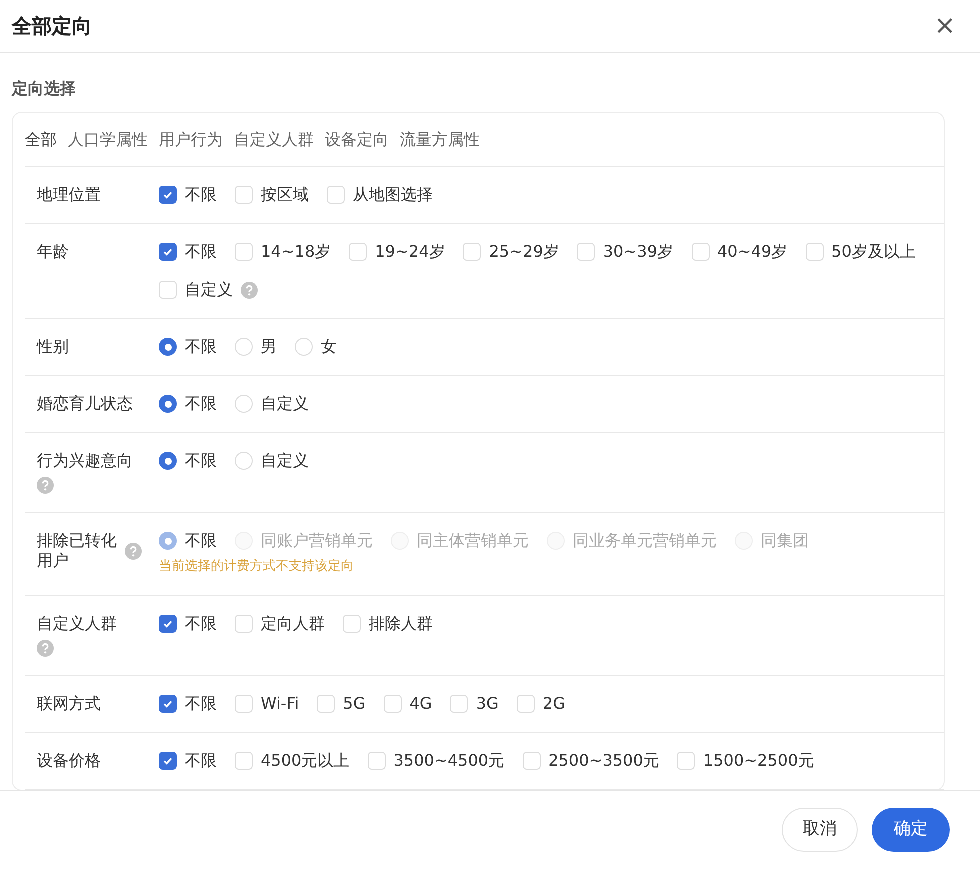 The height and width of the screenshot is (869, 980). Describe the element at coordinates (53, 252) in the screenshot. I see `row-label: 年龄` at that location.